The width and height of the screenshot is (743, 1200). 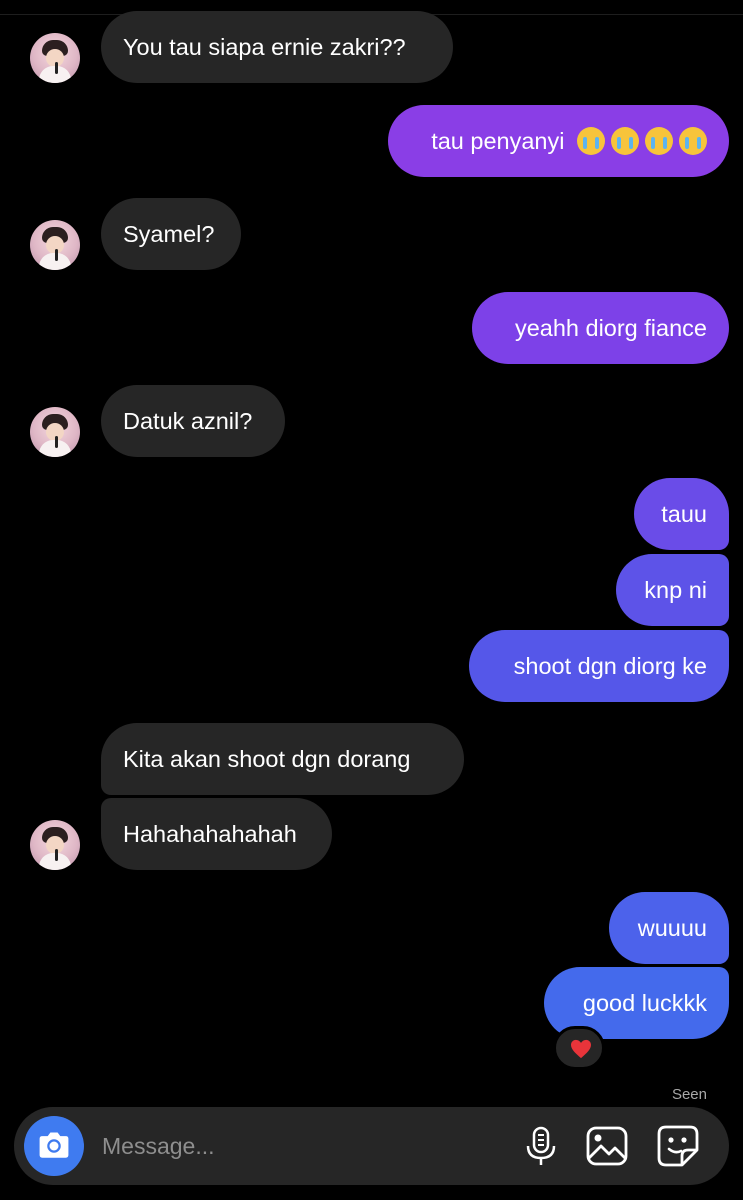 I want to click on camera-icon, so click(x=54, y=1145).